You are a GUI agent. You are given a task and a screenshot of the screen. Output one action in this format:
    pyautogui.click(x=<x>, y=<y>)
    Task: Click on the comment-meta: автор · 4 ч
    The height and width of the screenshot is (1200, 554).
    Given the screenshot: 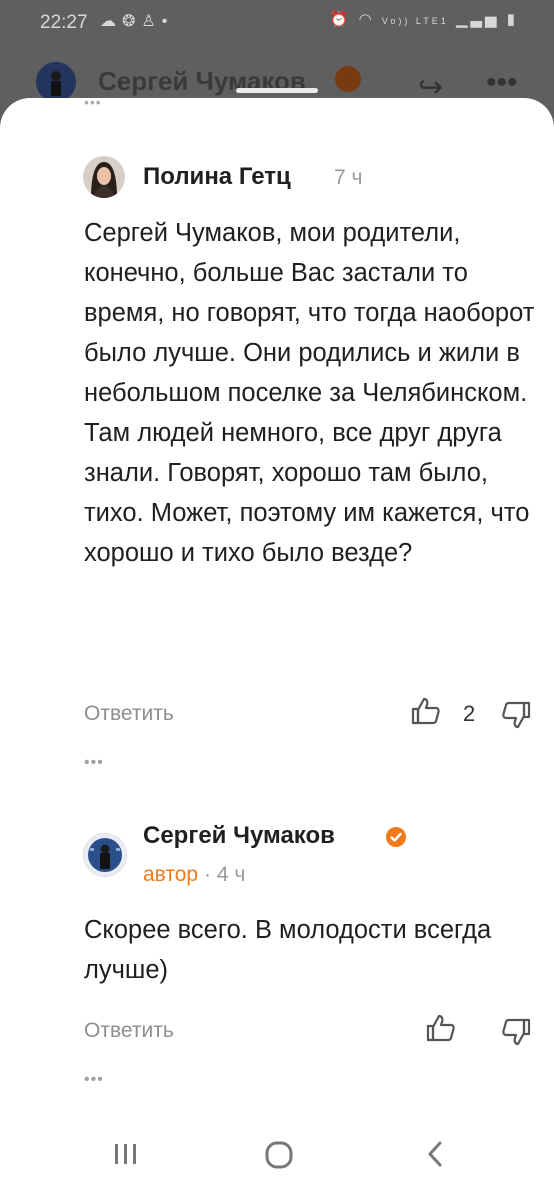 What is the action you would take?
    pyautogui.click(x=194, y=875)
    